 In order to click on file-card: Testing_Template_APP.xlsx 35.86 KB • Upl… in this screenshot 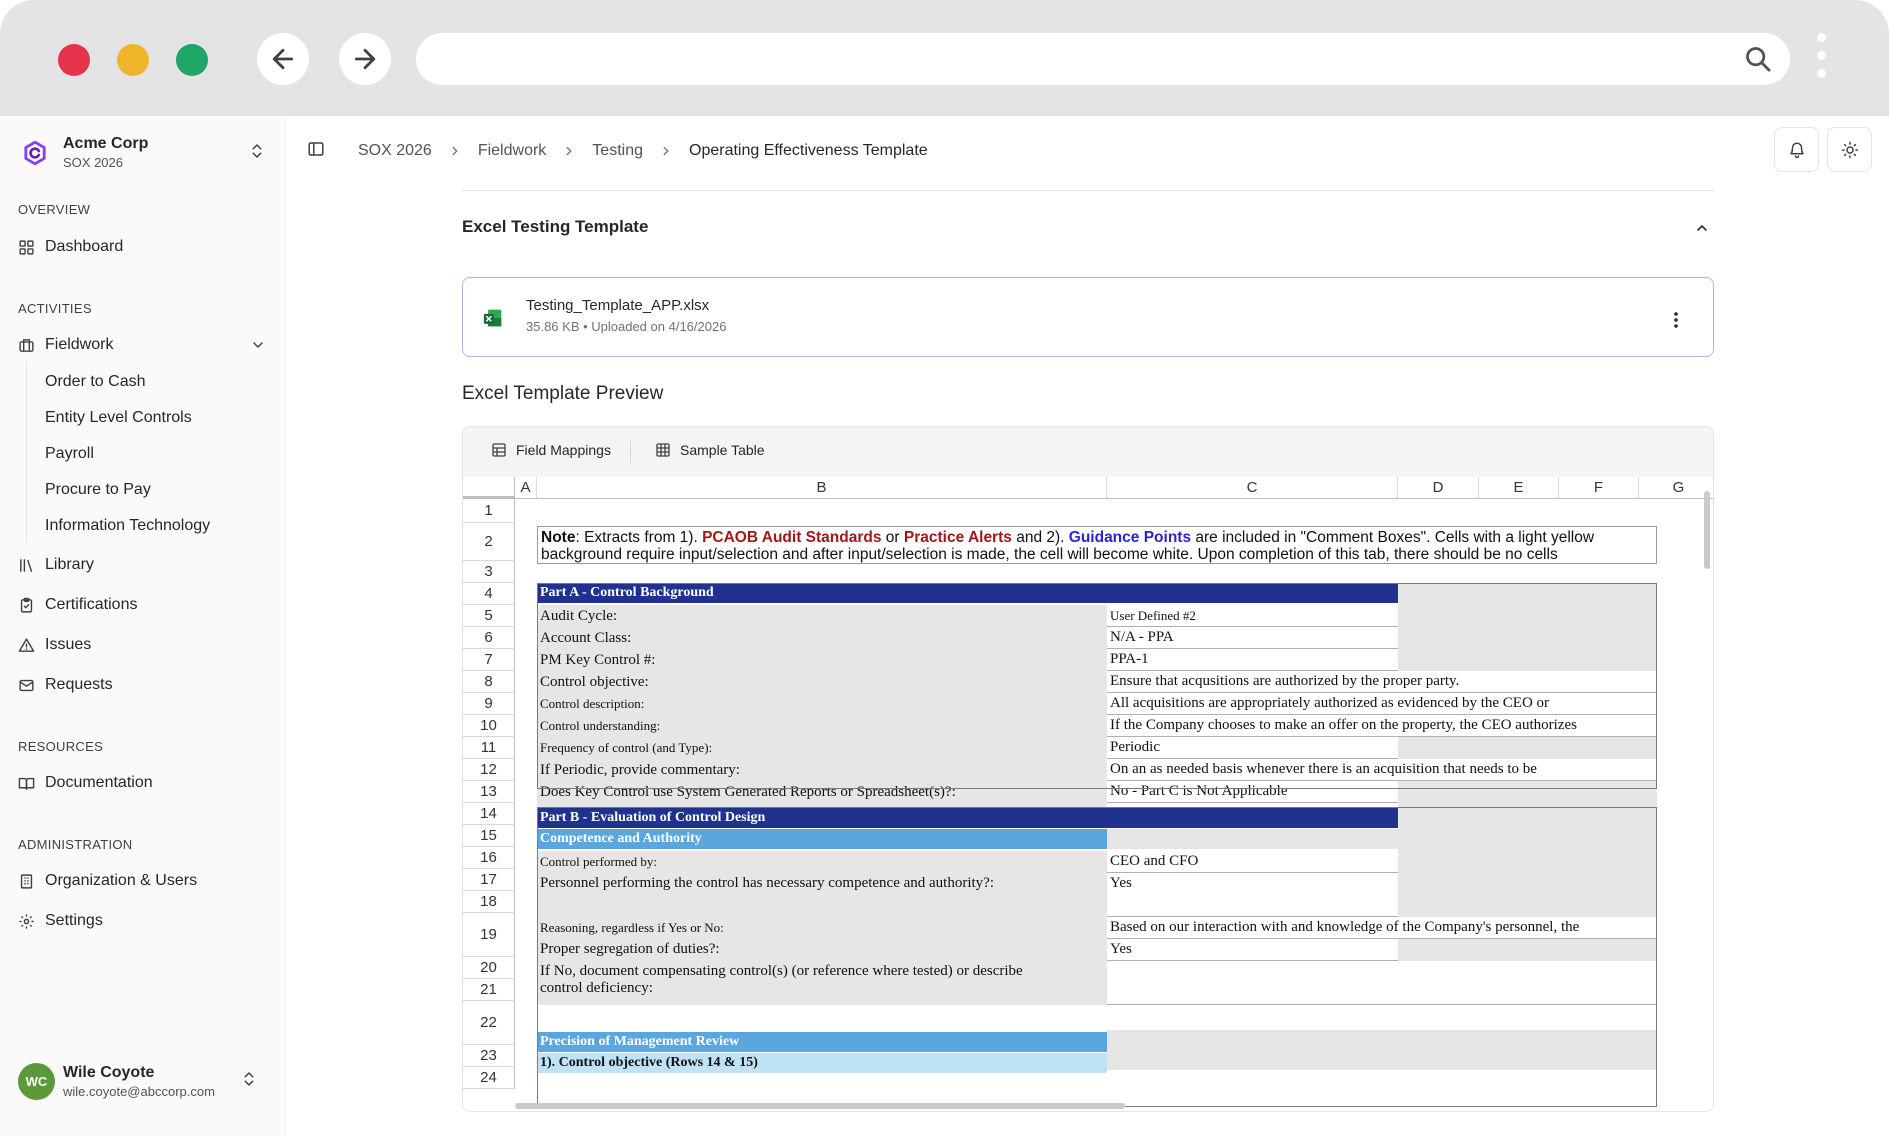, I will do `click(1088, 317)`.